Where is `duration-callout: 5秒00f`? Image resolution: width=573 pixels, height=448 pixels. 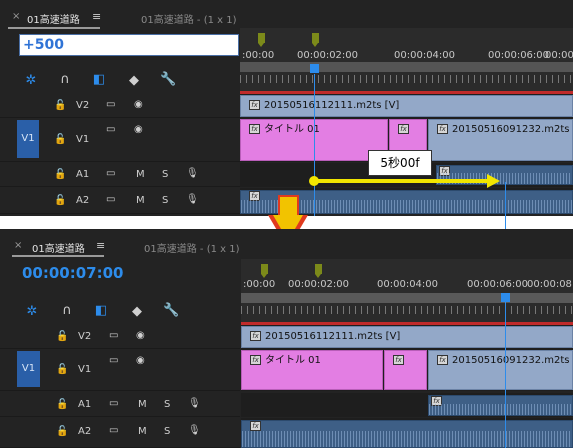 duration-callout: 5秒00f is located at coordinates (400, 163).